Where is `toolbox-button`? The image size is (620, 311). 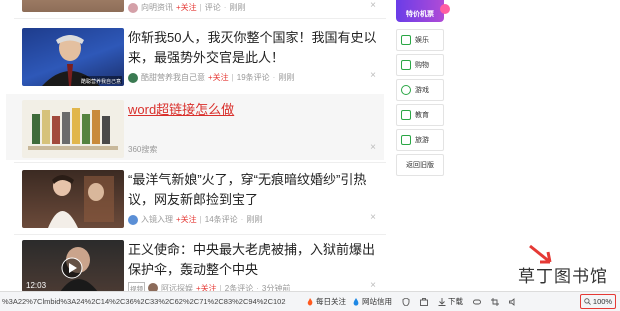 toolbox-button is located at coordinates (424, 301).